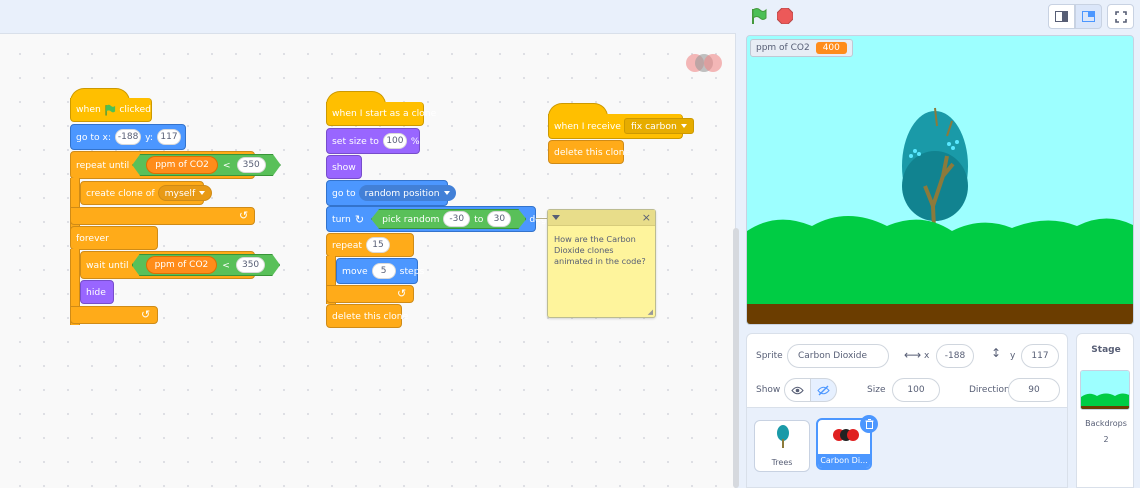  Describe the element at coordinates (135, 109) in the screenshot. I see `block-text: clicked` at that location.